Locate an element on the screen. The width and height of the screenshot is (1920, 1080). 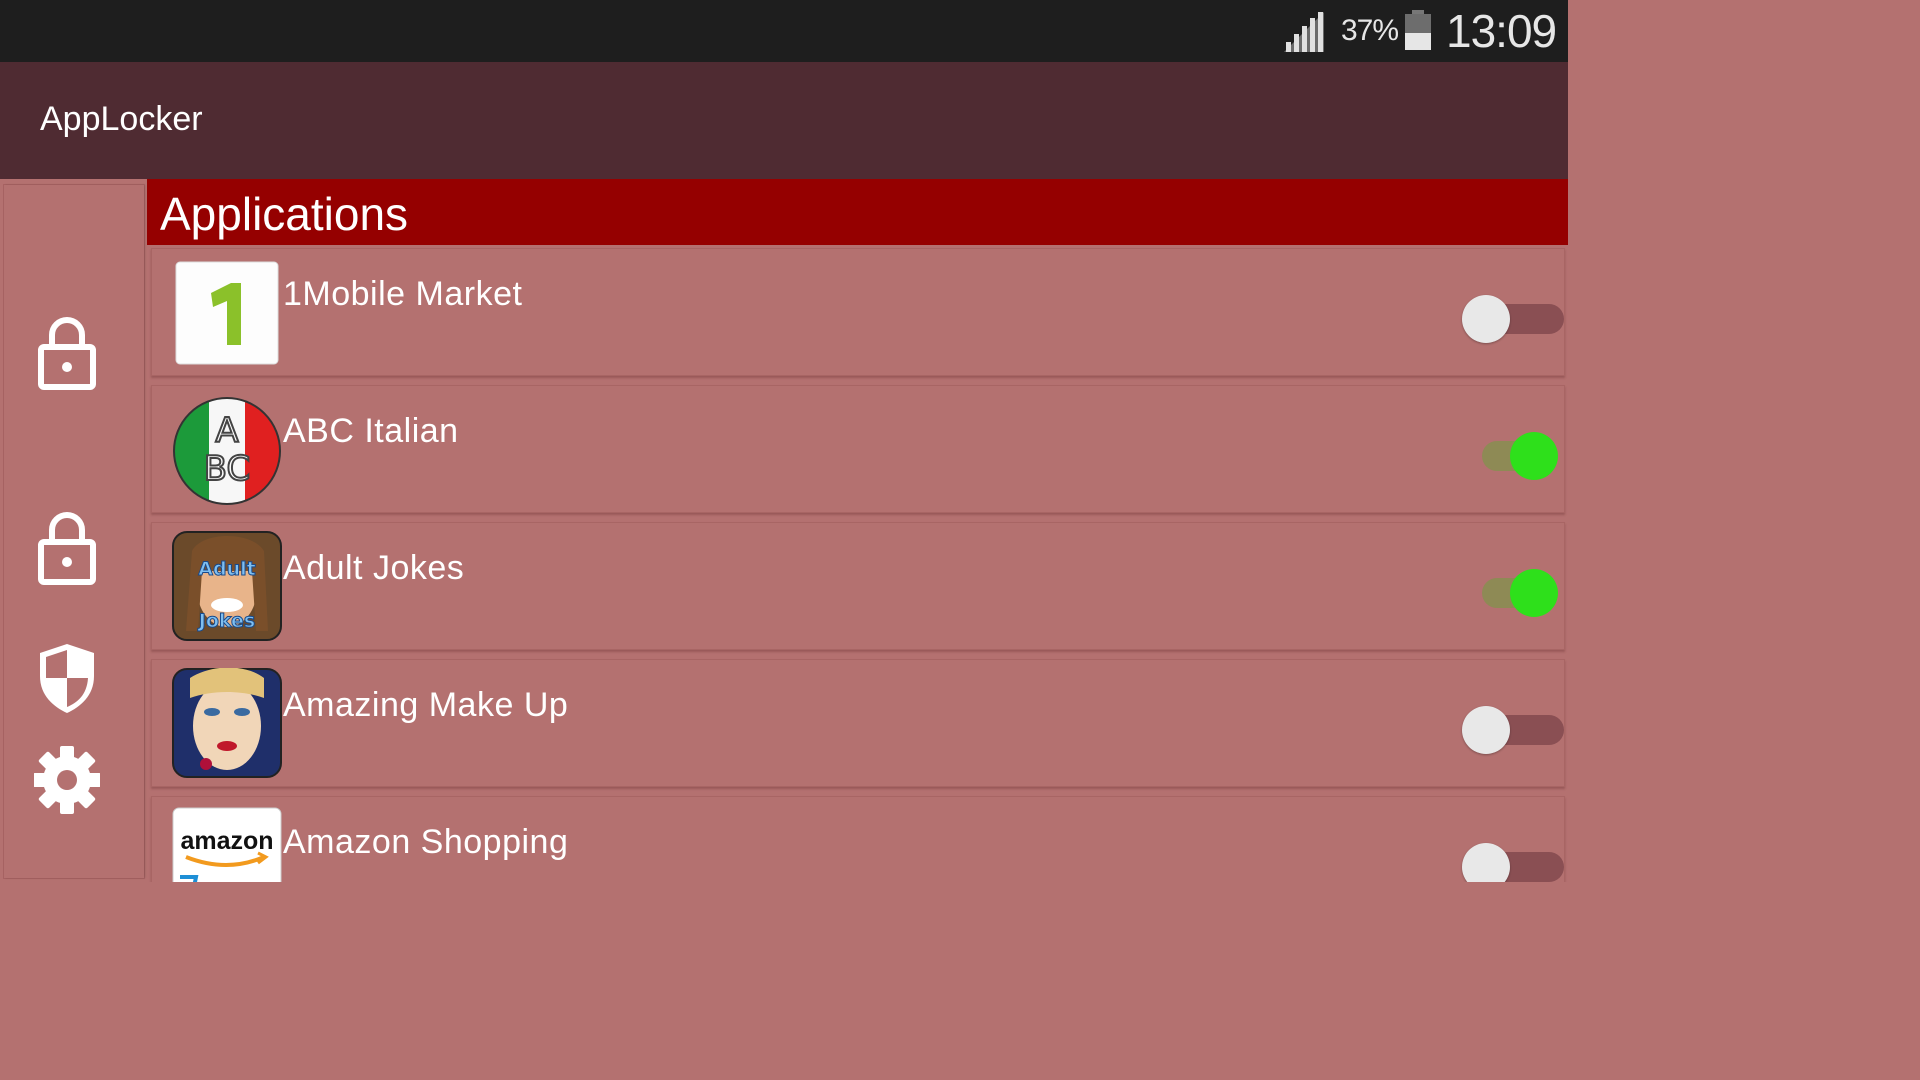
sidebar-item-unlocked-apps is located at coordinates (67, 548).